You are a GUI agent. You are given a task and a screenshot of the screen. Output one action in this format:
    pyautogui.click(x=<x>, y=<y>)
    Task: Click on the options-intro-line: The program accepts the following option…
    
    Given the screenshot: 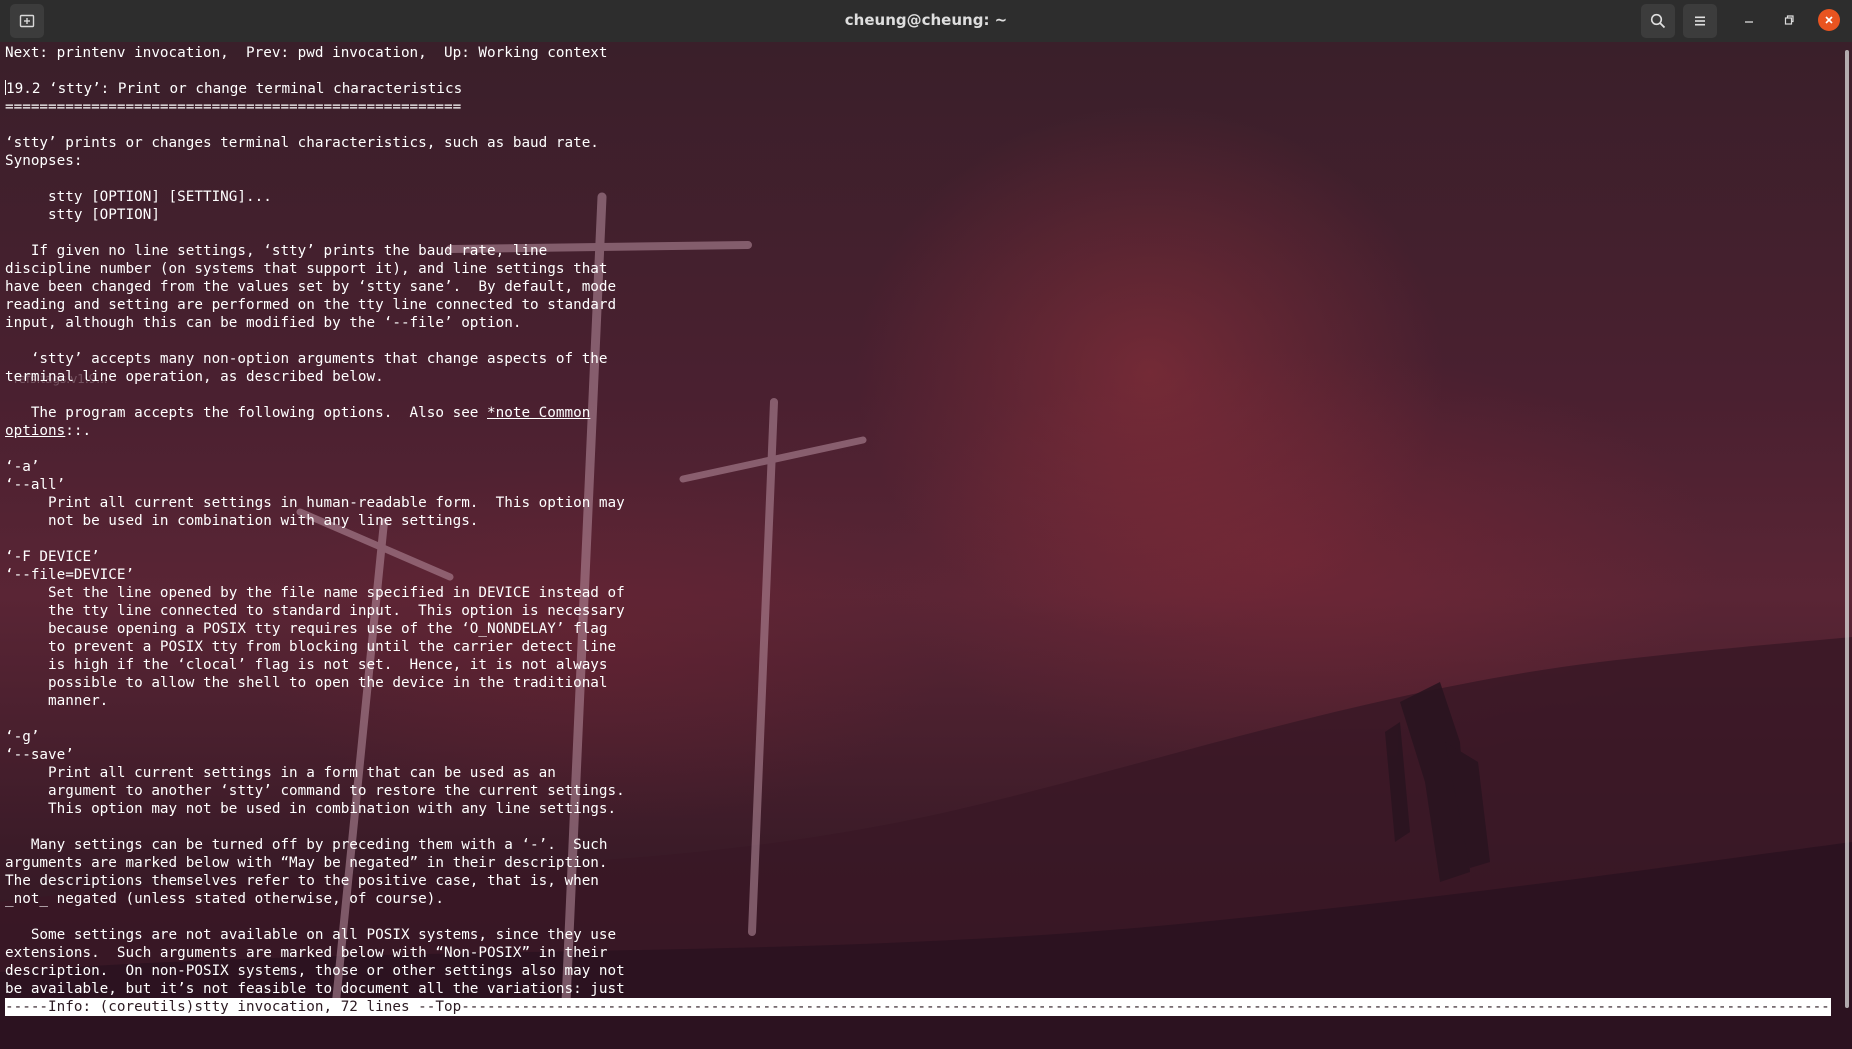 What is the action you would take?
    pyautogui.click(x=315, y=413)
    